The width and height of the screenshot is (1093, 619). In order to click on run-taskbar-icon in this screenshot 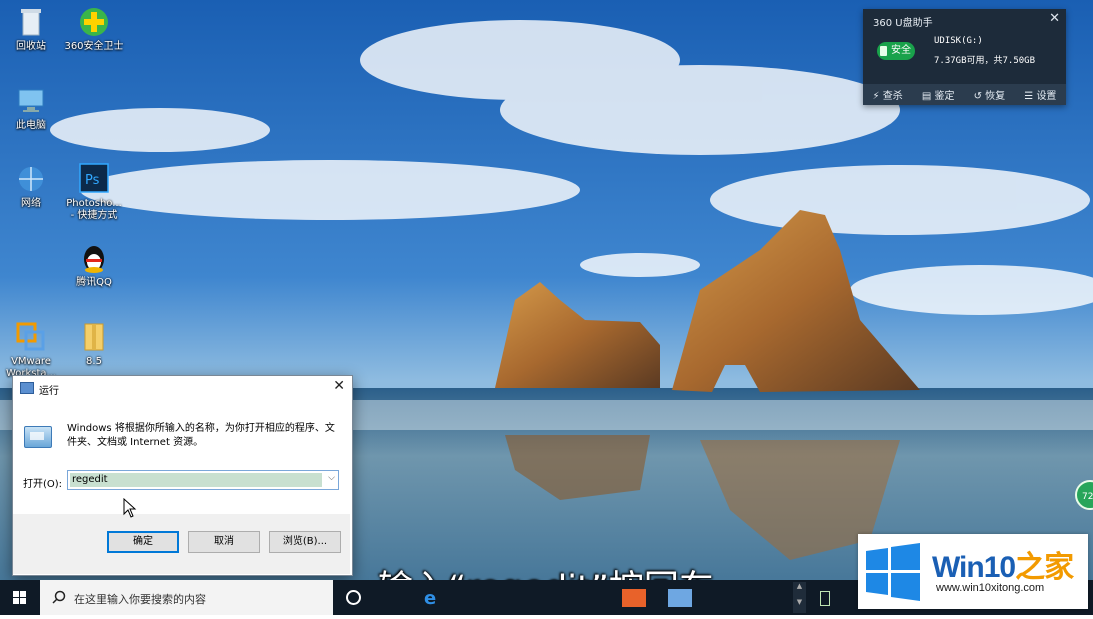, I will do `click(680, 598)`.